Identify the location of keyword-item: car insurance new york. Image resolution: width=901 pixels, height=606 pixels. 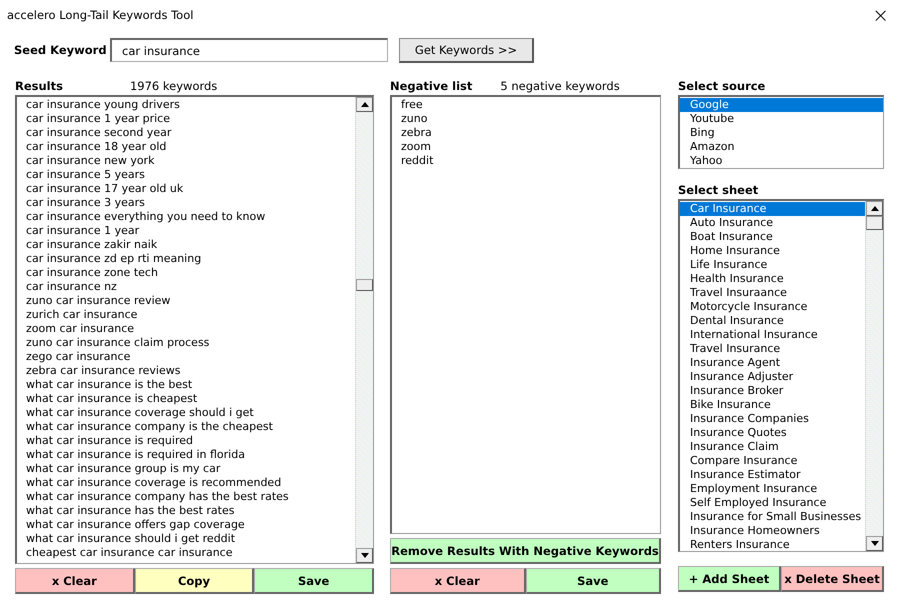
(186, 161).